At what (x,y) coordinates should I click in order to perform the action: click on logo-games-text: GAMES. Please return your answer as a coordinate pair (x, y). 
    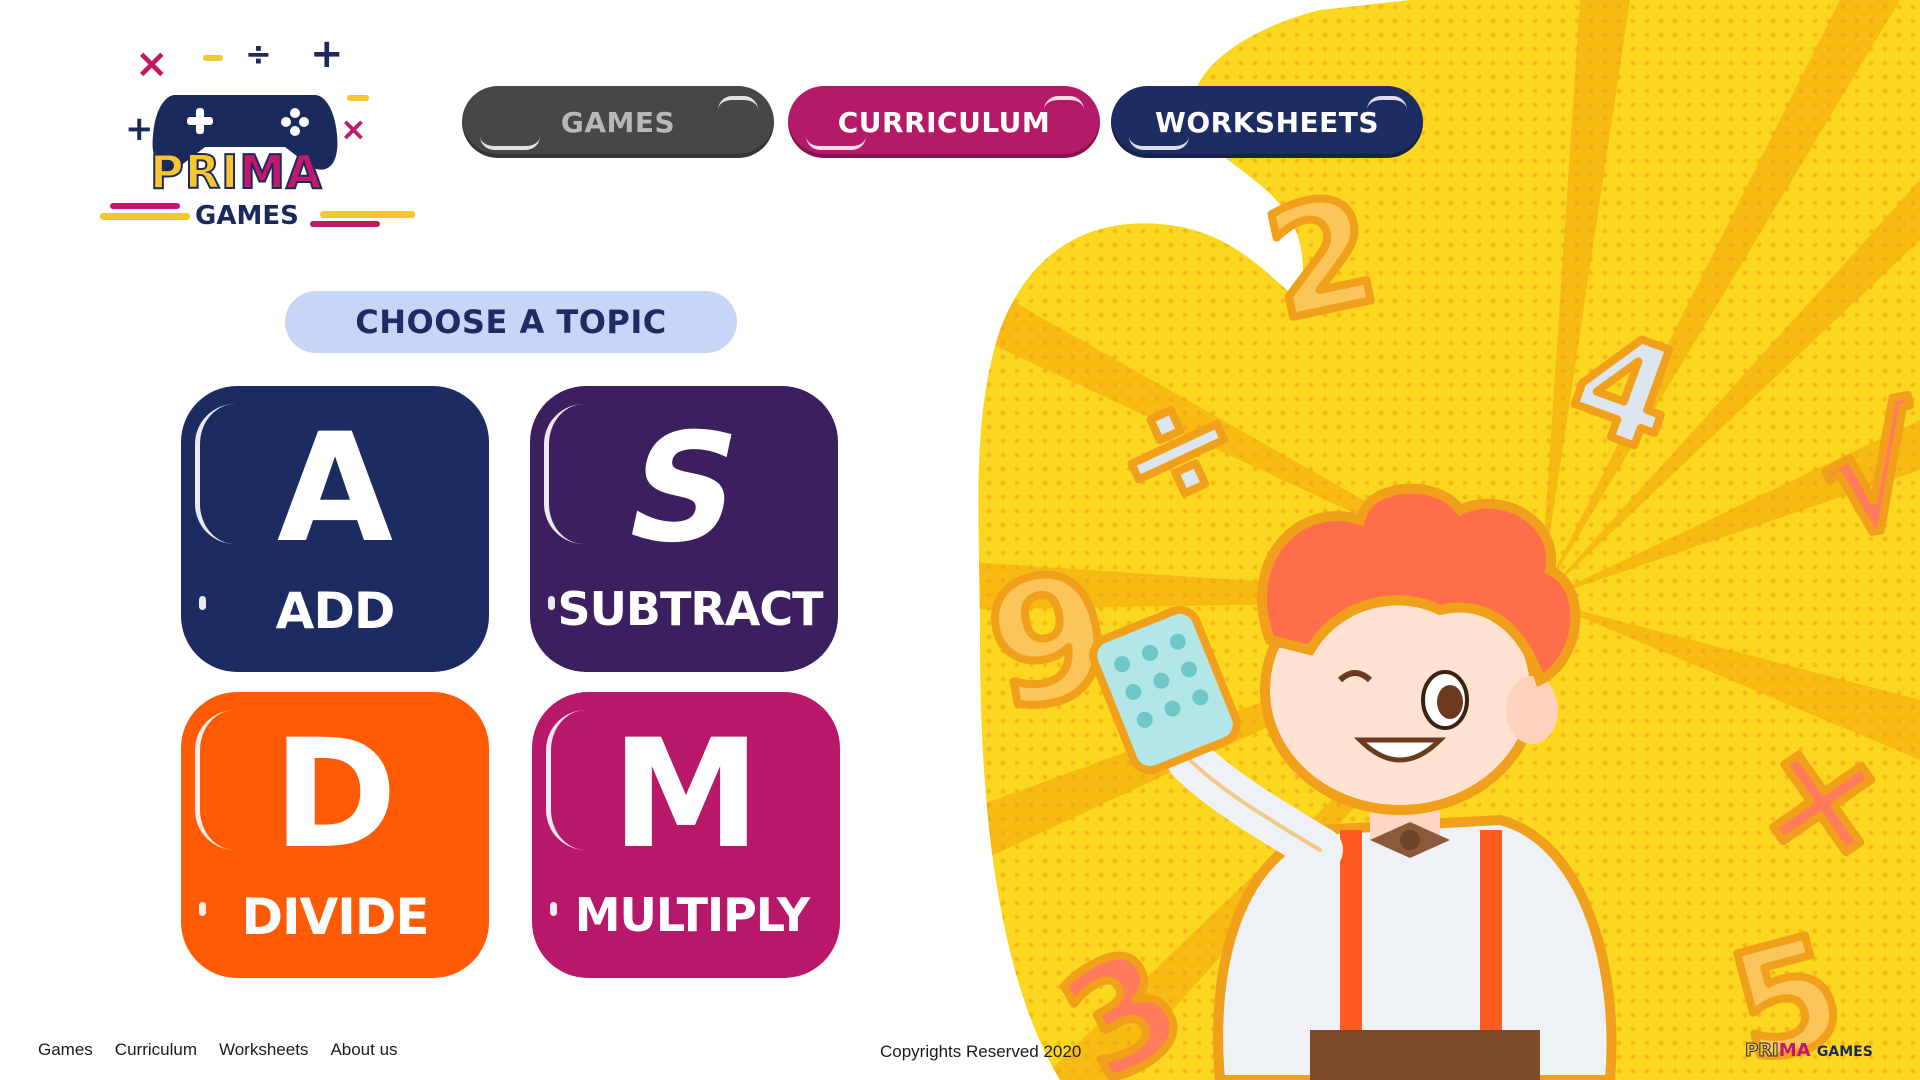
    Looking at the image, I should click on (247, 216).